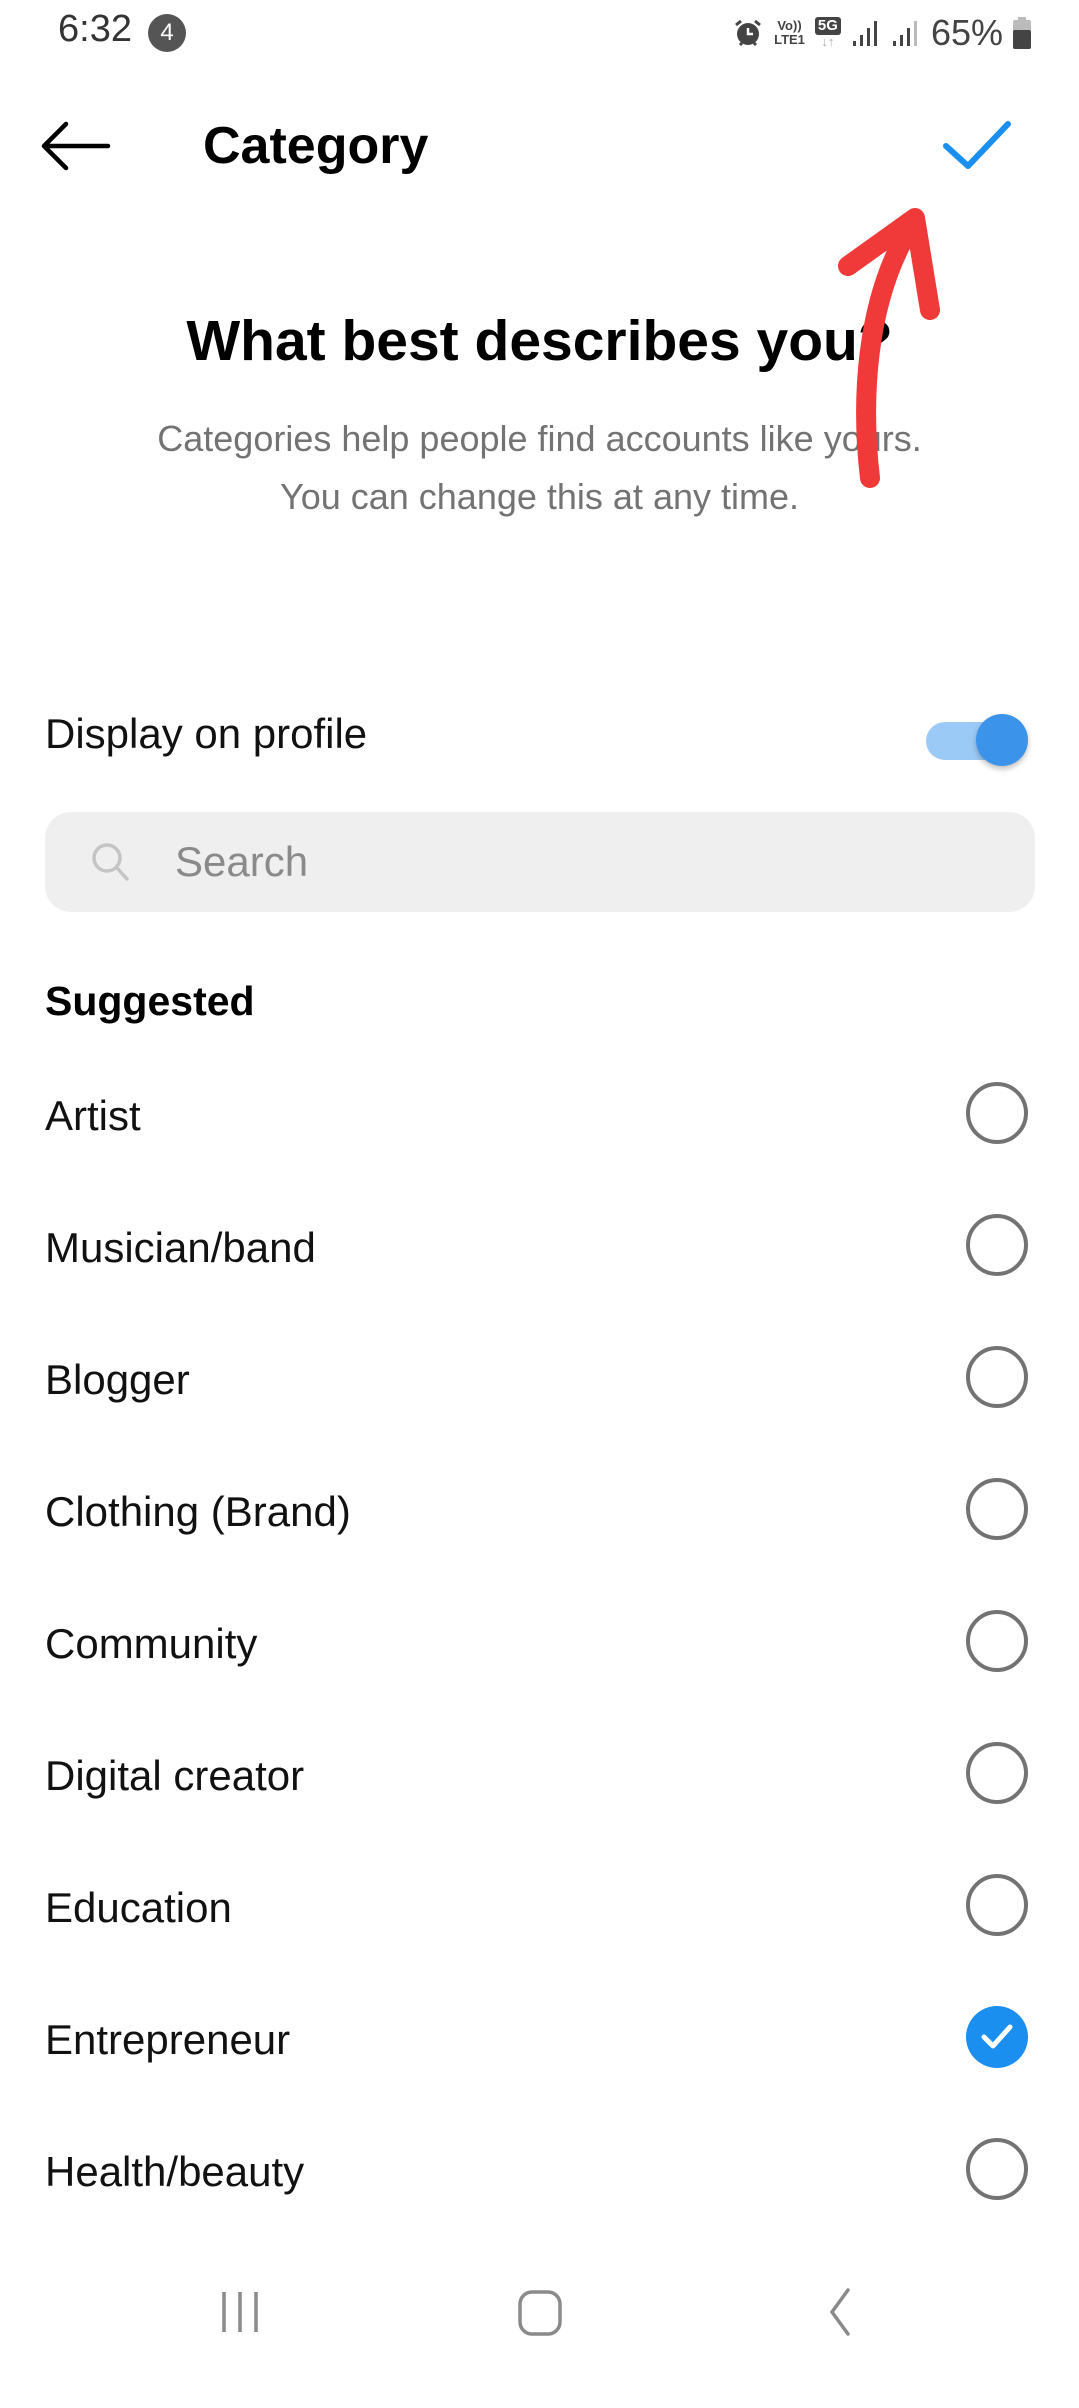 This screenshot has height=2408, width=1079. I want to click on category-label: Health/beauty, so click(175, 2171).